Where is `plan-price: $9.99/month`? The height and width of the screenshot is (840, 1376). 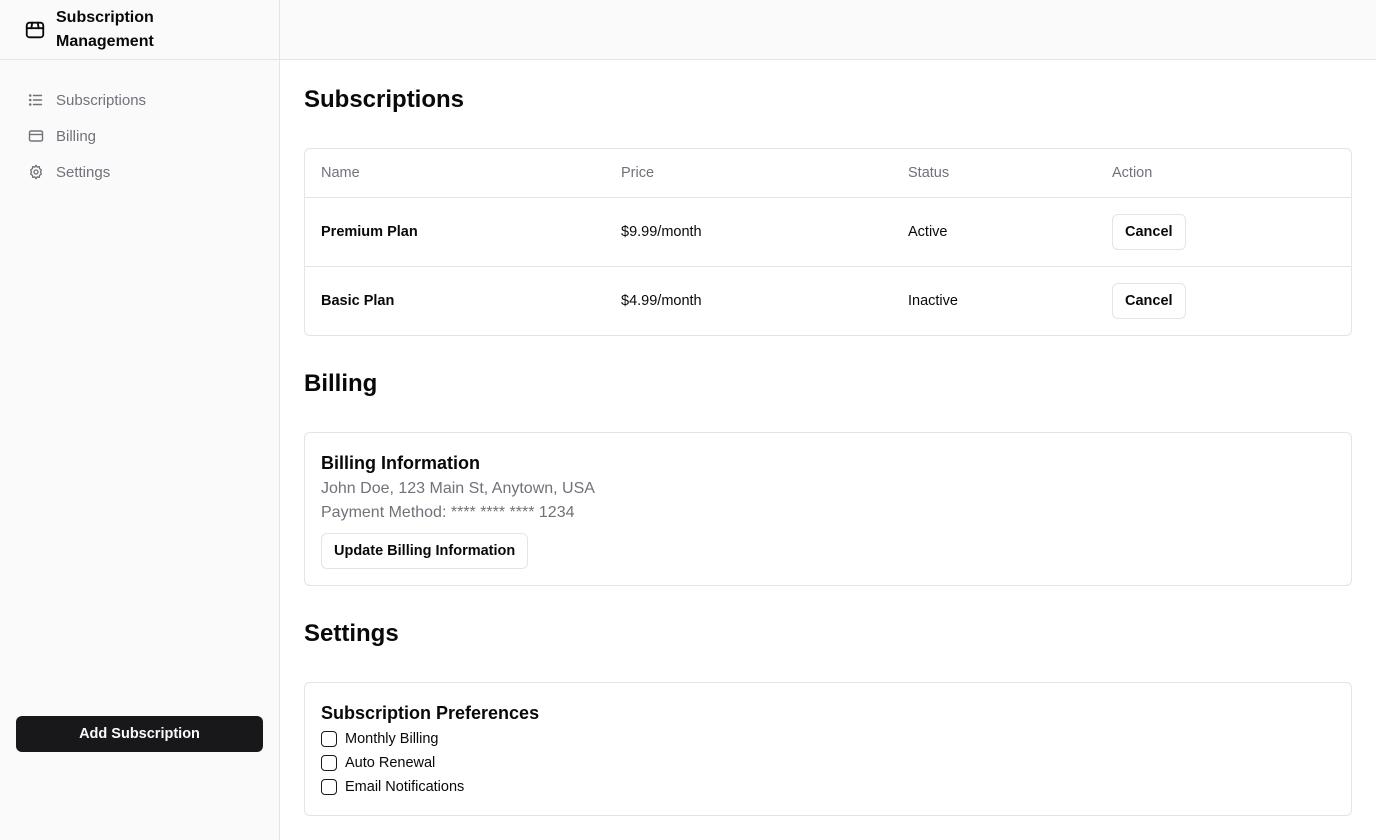 plan-price: $9.99/month is located at coordinates (661, 231).